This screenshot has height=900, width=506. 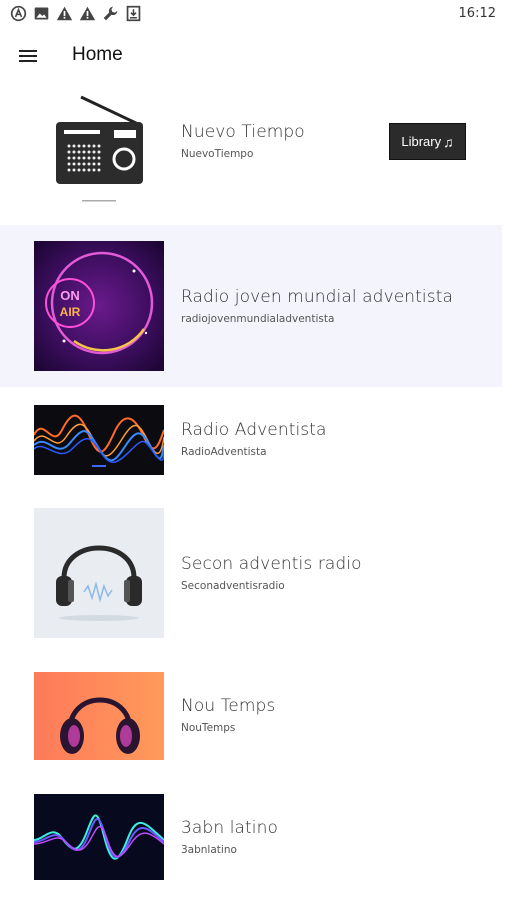 I want to click on page-title: Home, so click(x=97, y=54).